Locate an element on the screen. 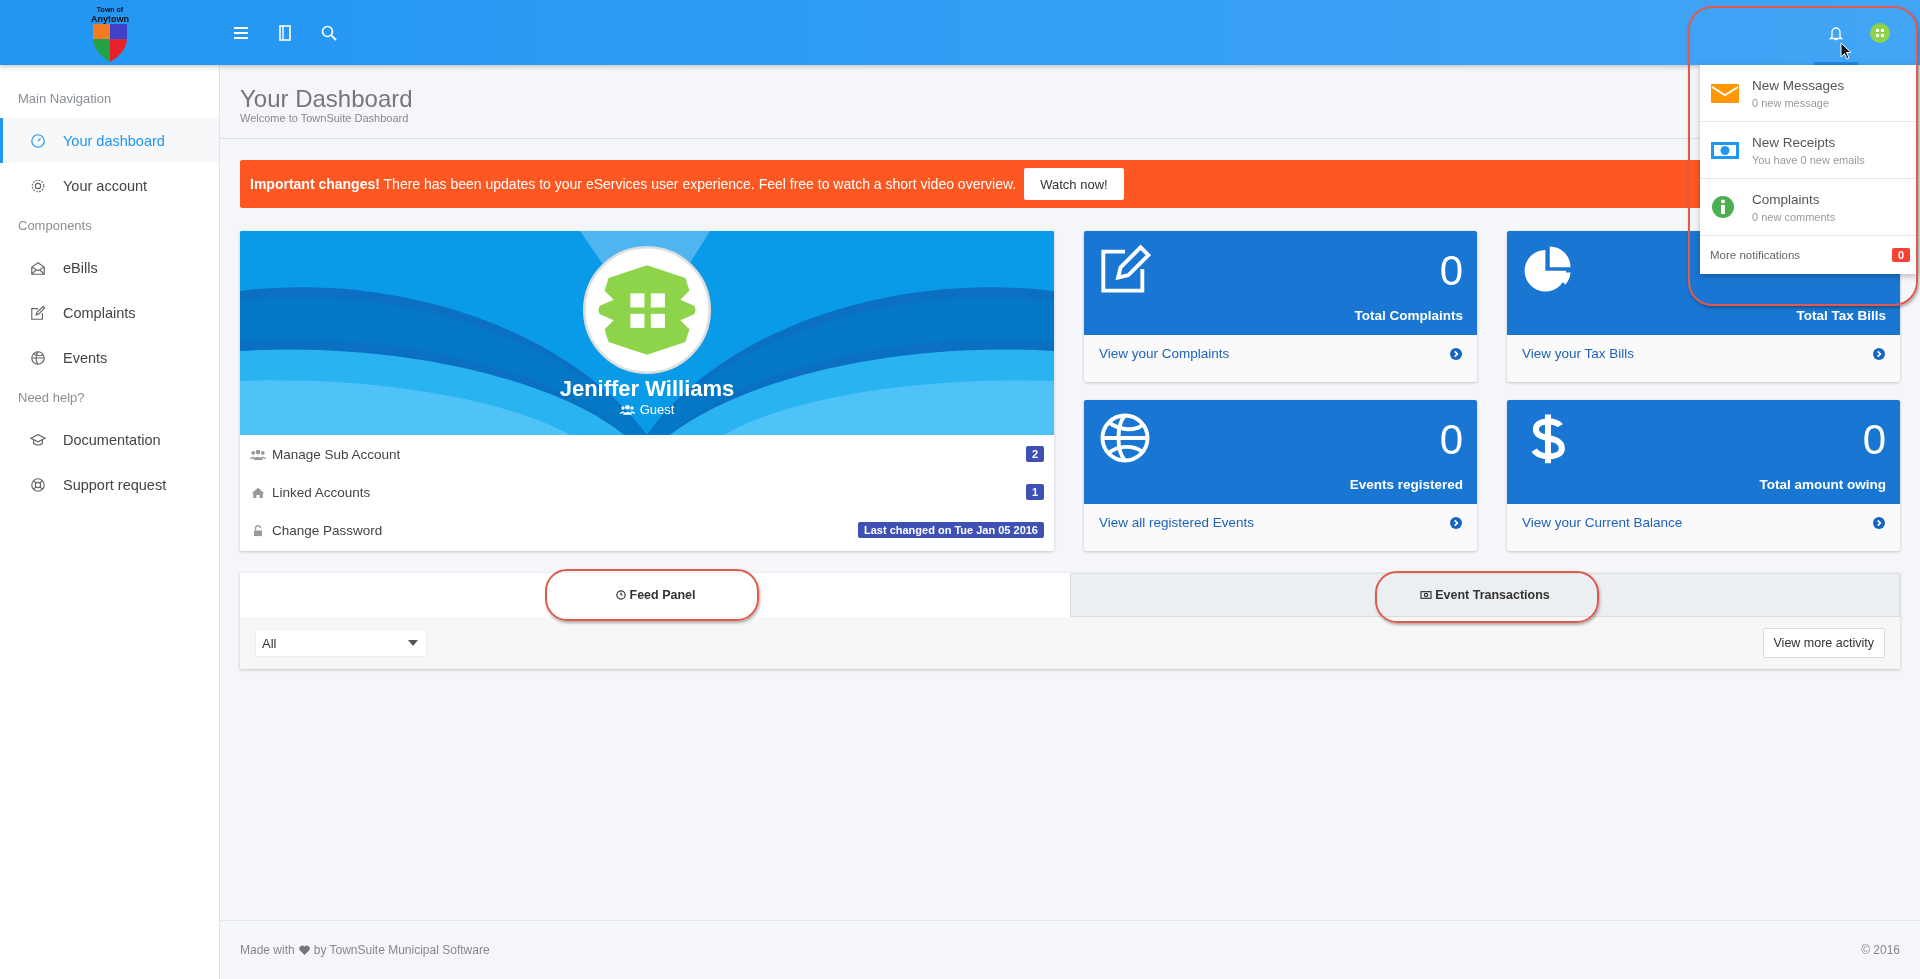  count-badge: 2 is located at coordinates (1034, 454).